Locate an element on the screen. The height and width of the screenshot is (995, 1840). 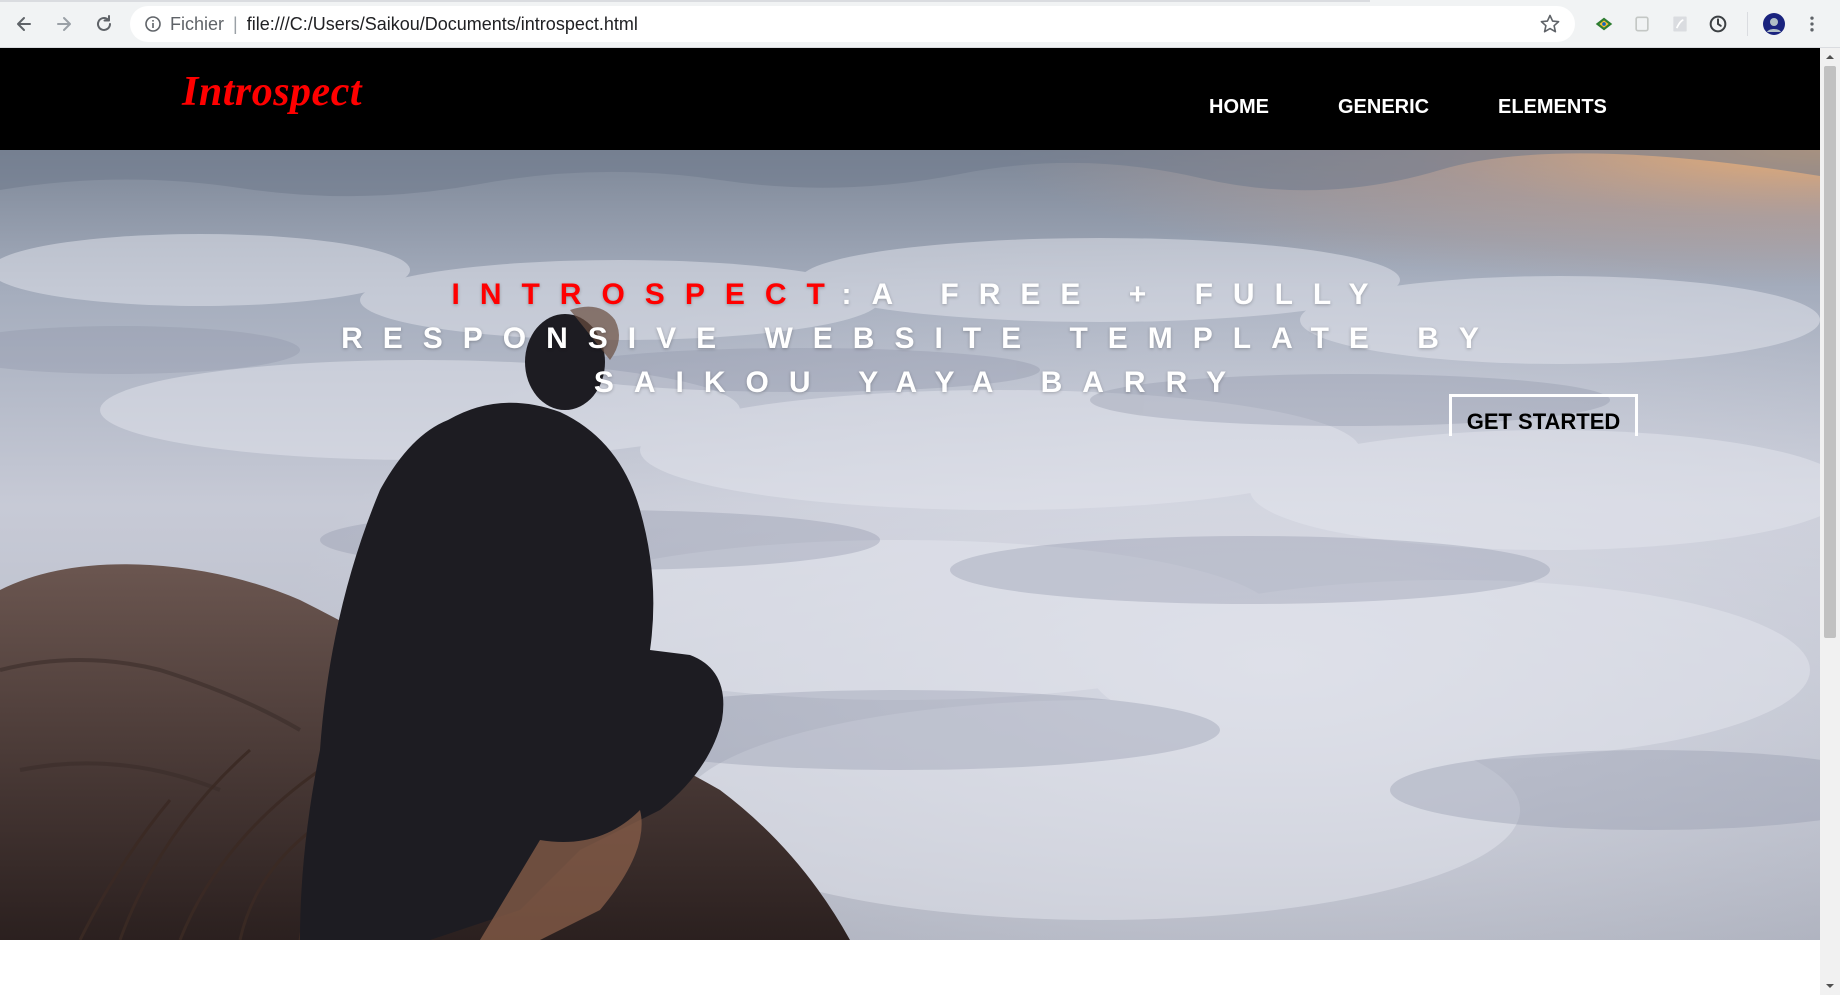
reload-icon is located at coordinates (104, 23).